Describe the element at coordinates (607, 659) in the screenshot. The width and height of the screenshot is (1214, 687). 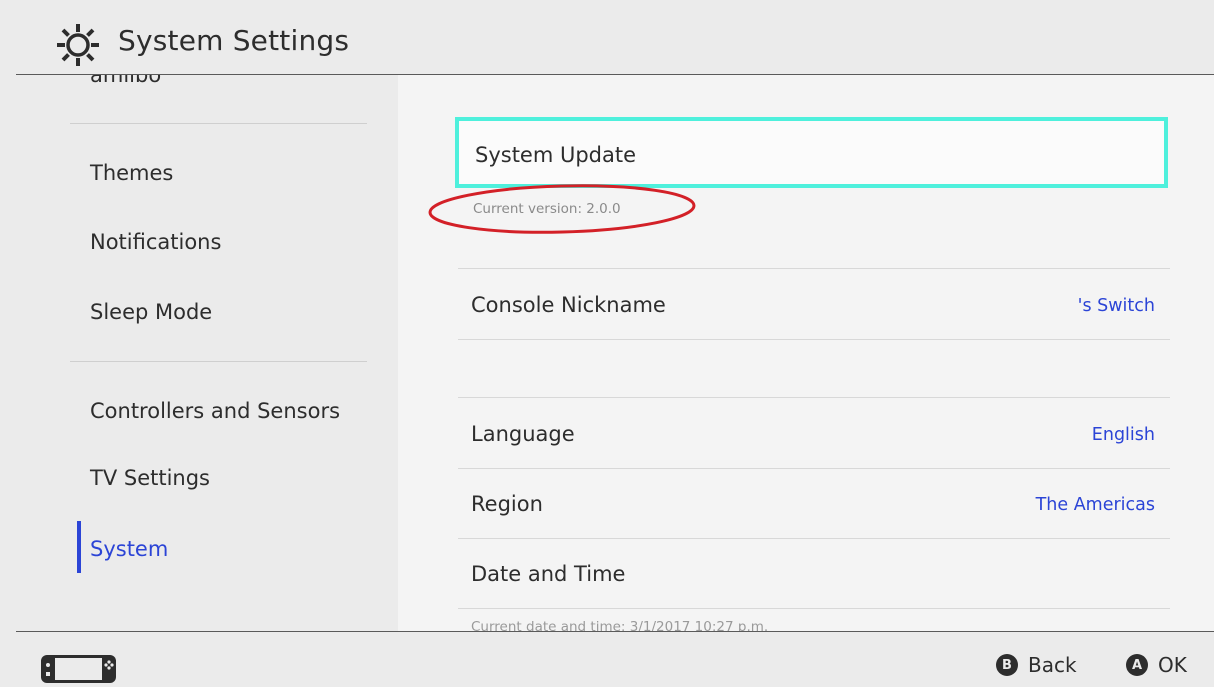
I see `footer-bar: B Back A OK` at that location.